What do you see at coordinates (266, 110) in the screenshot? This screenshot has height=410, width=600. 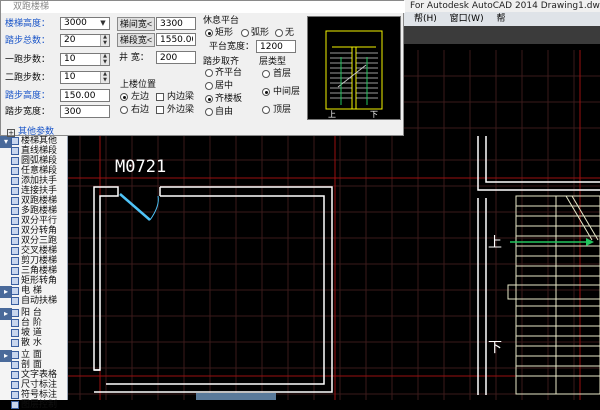 I see `floor-top-radio` at bounding box center [266, 110].